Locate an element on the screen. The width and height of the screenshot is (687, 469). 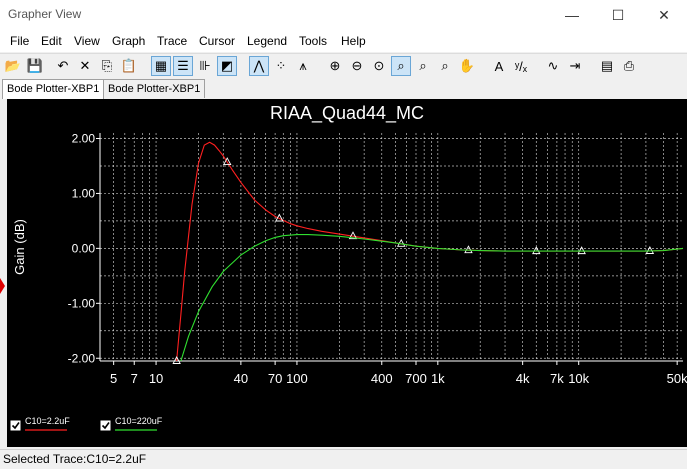
menu-graph: Graph is located at coordinates (128, 41).